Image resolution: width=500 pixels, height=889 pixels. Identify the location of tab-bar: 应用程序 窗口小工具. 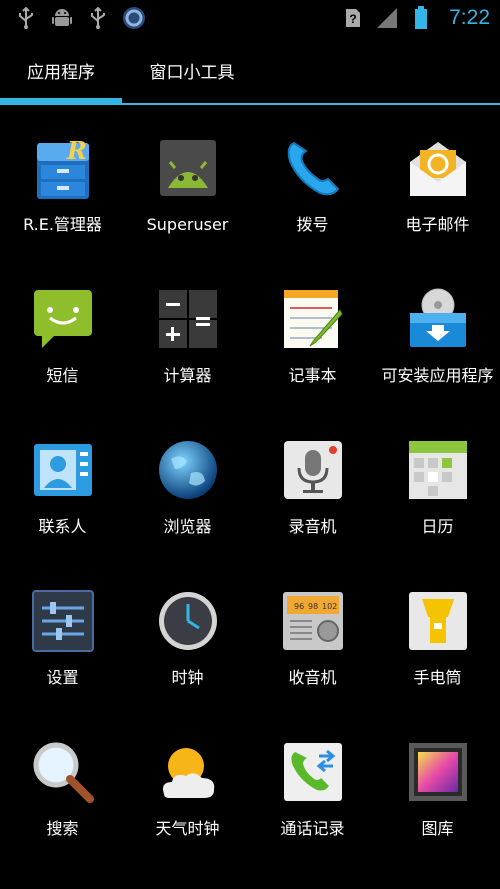
(250, 71).